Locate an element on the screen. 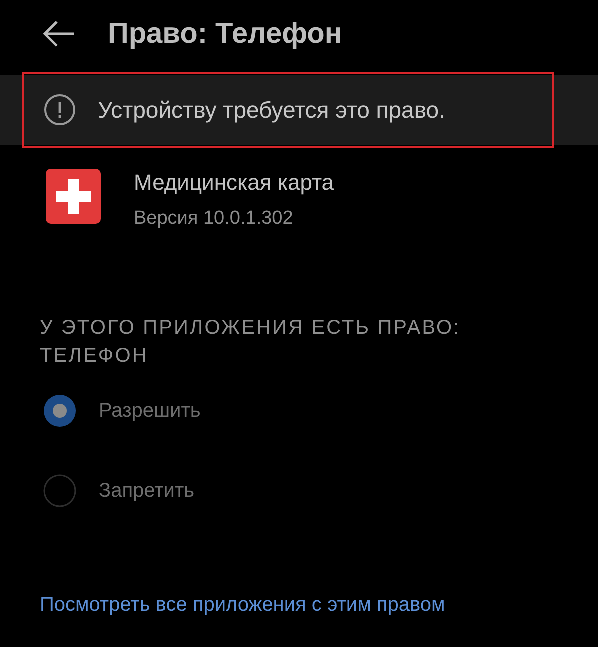 The image size is (598, 647). app-icon is located at coordinates (73, 196).